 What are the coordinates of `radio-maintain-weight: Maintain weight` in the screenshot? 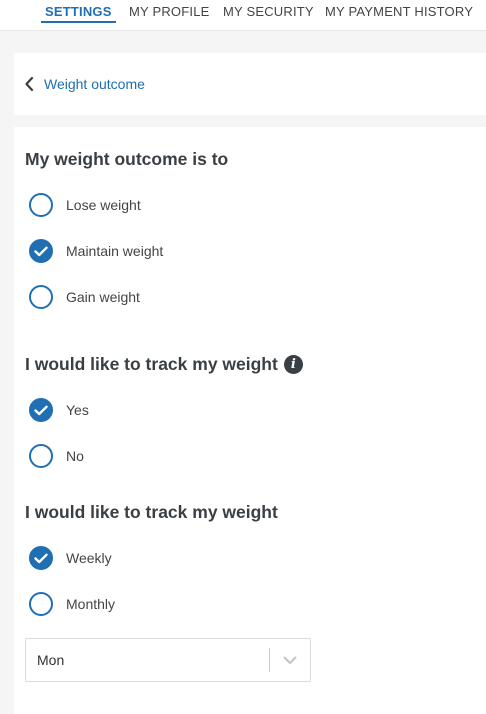 It's located at (96, 251).